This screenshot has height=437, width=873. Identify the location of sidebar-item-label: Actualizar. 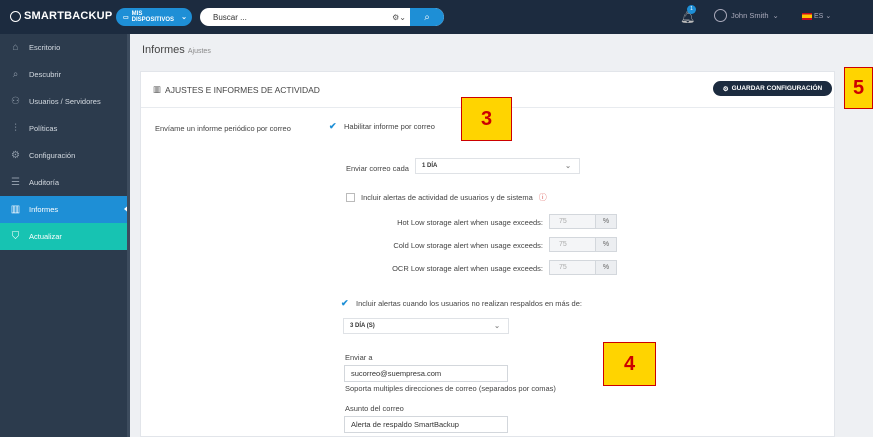
(45, 236).